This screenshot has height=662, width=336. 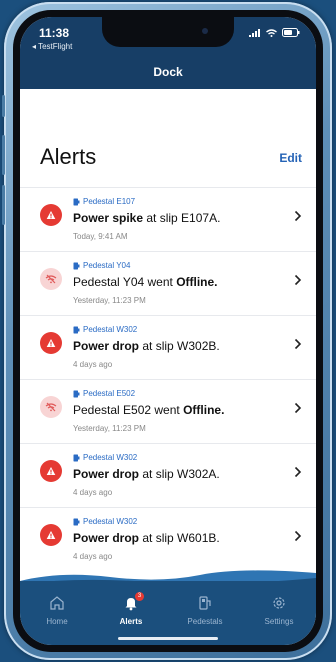 What do you see at coordinates (108, 218) in the screenshot?
I see `alert-message-strong: Power spike` at bounding box center [108, 218].